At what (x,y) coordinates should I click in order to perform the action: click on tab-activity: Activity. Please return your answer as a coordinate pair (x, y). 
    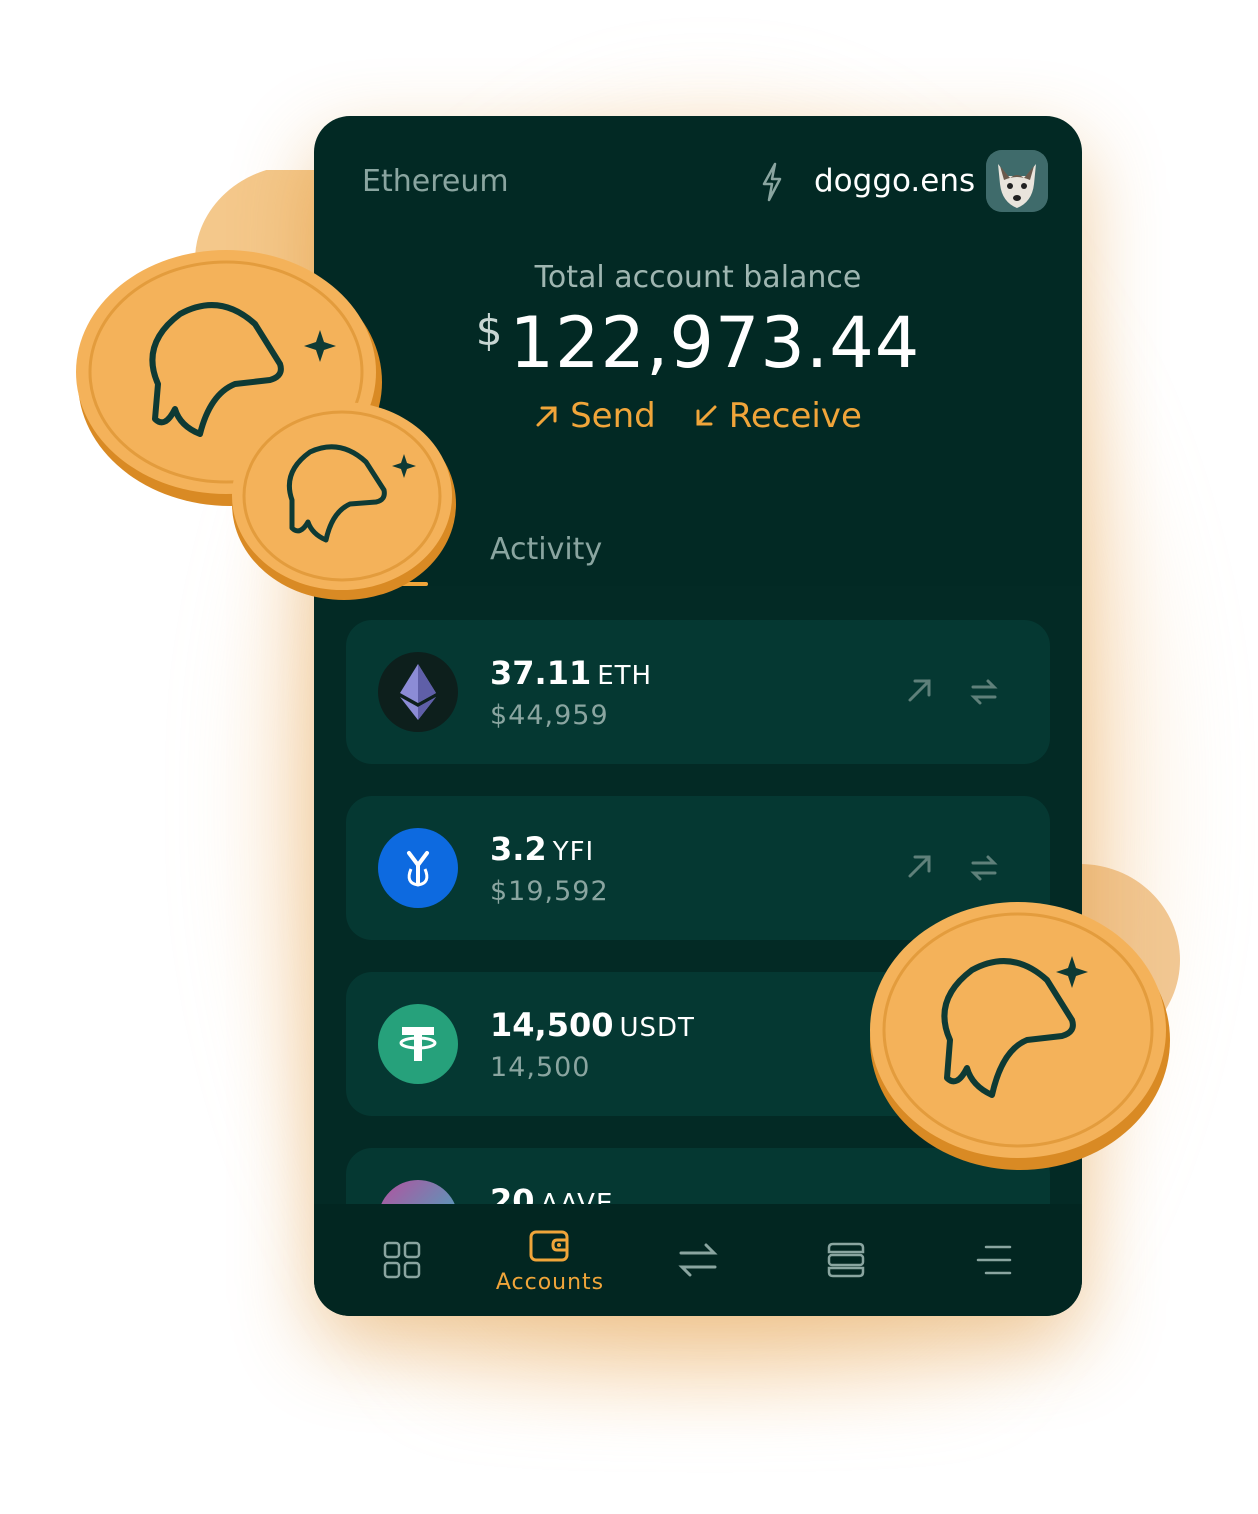
    Looking at the image, I should click on (546, 549).